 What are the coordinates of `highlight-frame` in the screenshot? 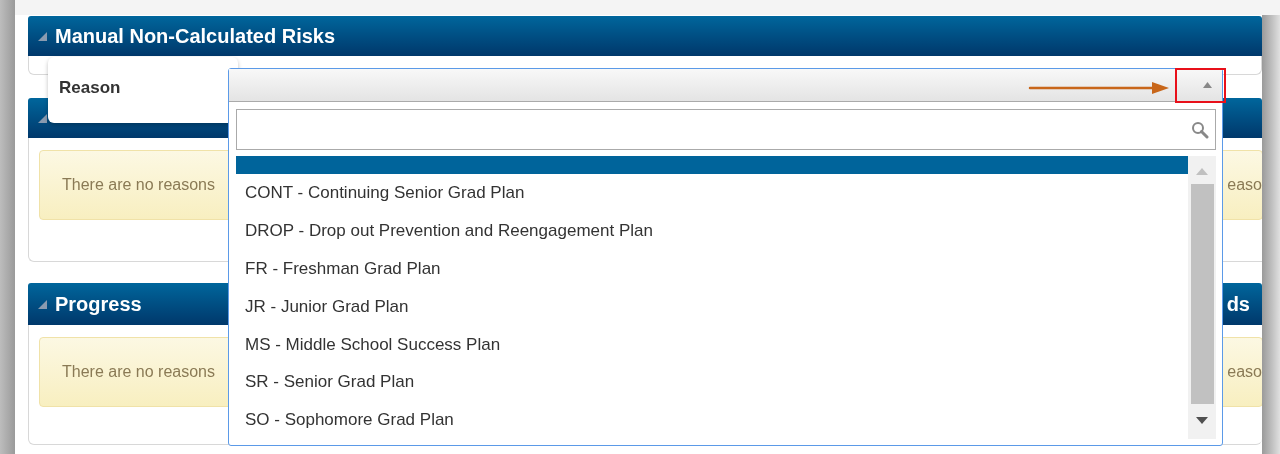 It's located at (1200, 85).